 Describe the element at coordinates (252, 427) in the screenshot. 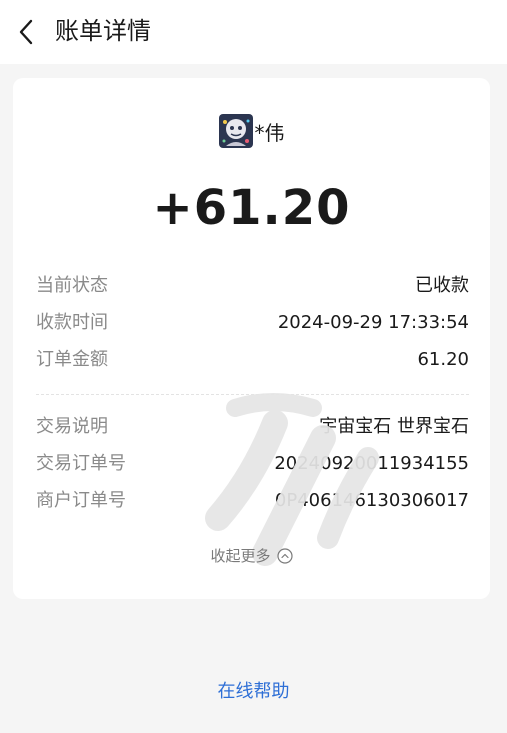

I see `description-row: 交易说明 宇宙宝石 世界宝石` at that location.